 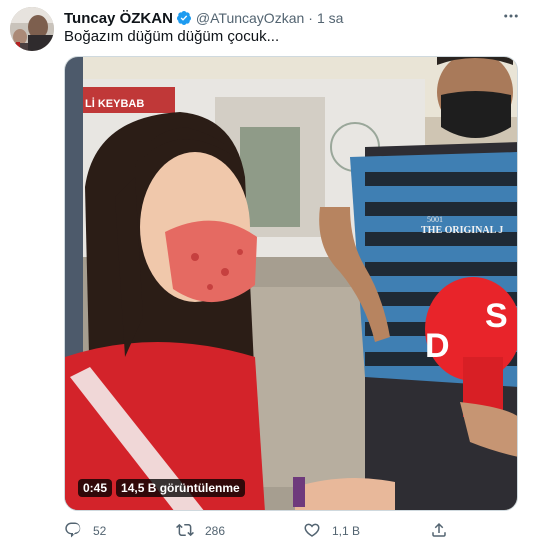 What do you see at coordinates (462, 230) in the screenshot?
I see `tshirt-text: THE ORIGINAL J` at bounding box center [462, 230].